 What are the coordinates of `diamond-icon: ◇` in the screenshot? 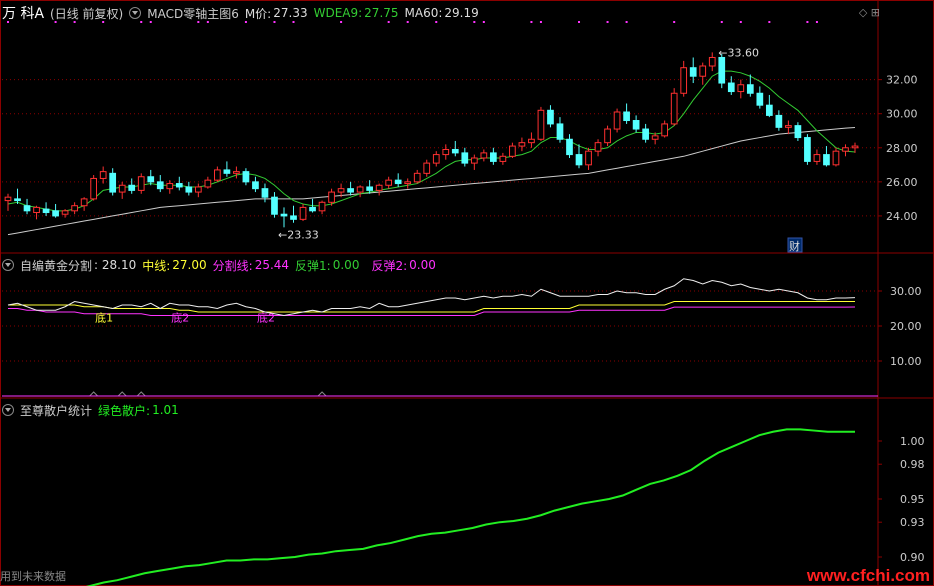 It's located at (863, 12).